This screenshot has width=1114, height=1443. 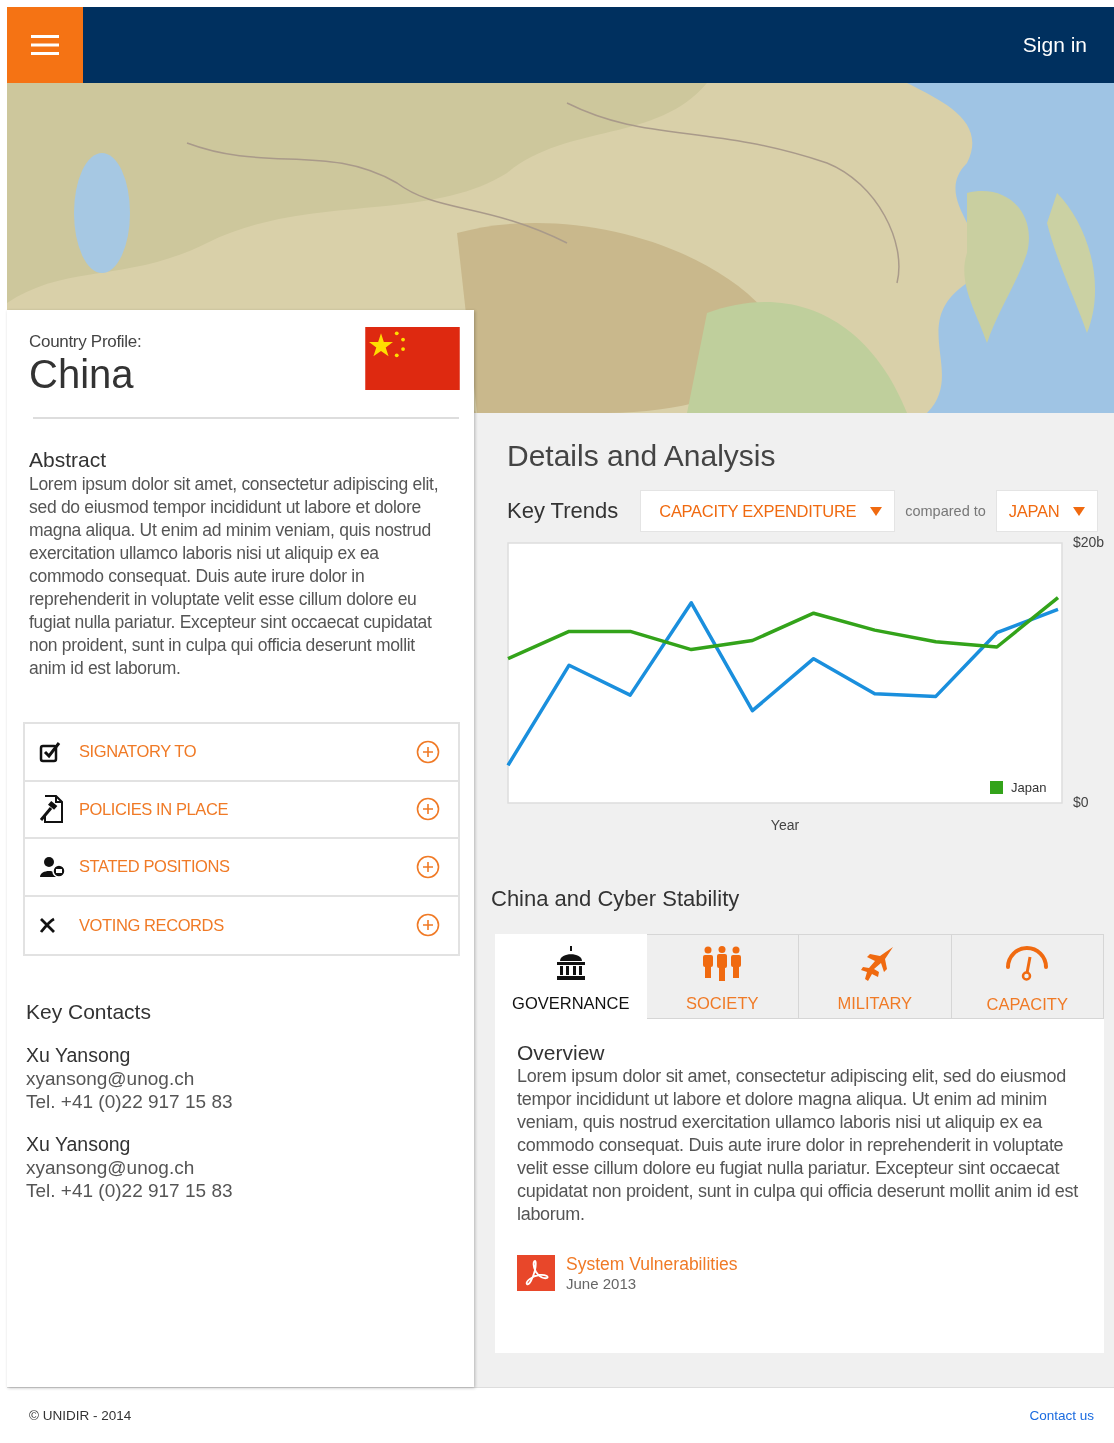 What do you see at coordinates (1054, 45) in the screenshot?
I see `sign-in-link: Sign in` at bounding box center [1054, 45].